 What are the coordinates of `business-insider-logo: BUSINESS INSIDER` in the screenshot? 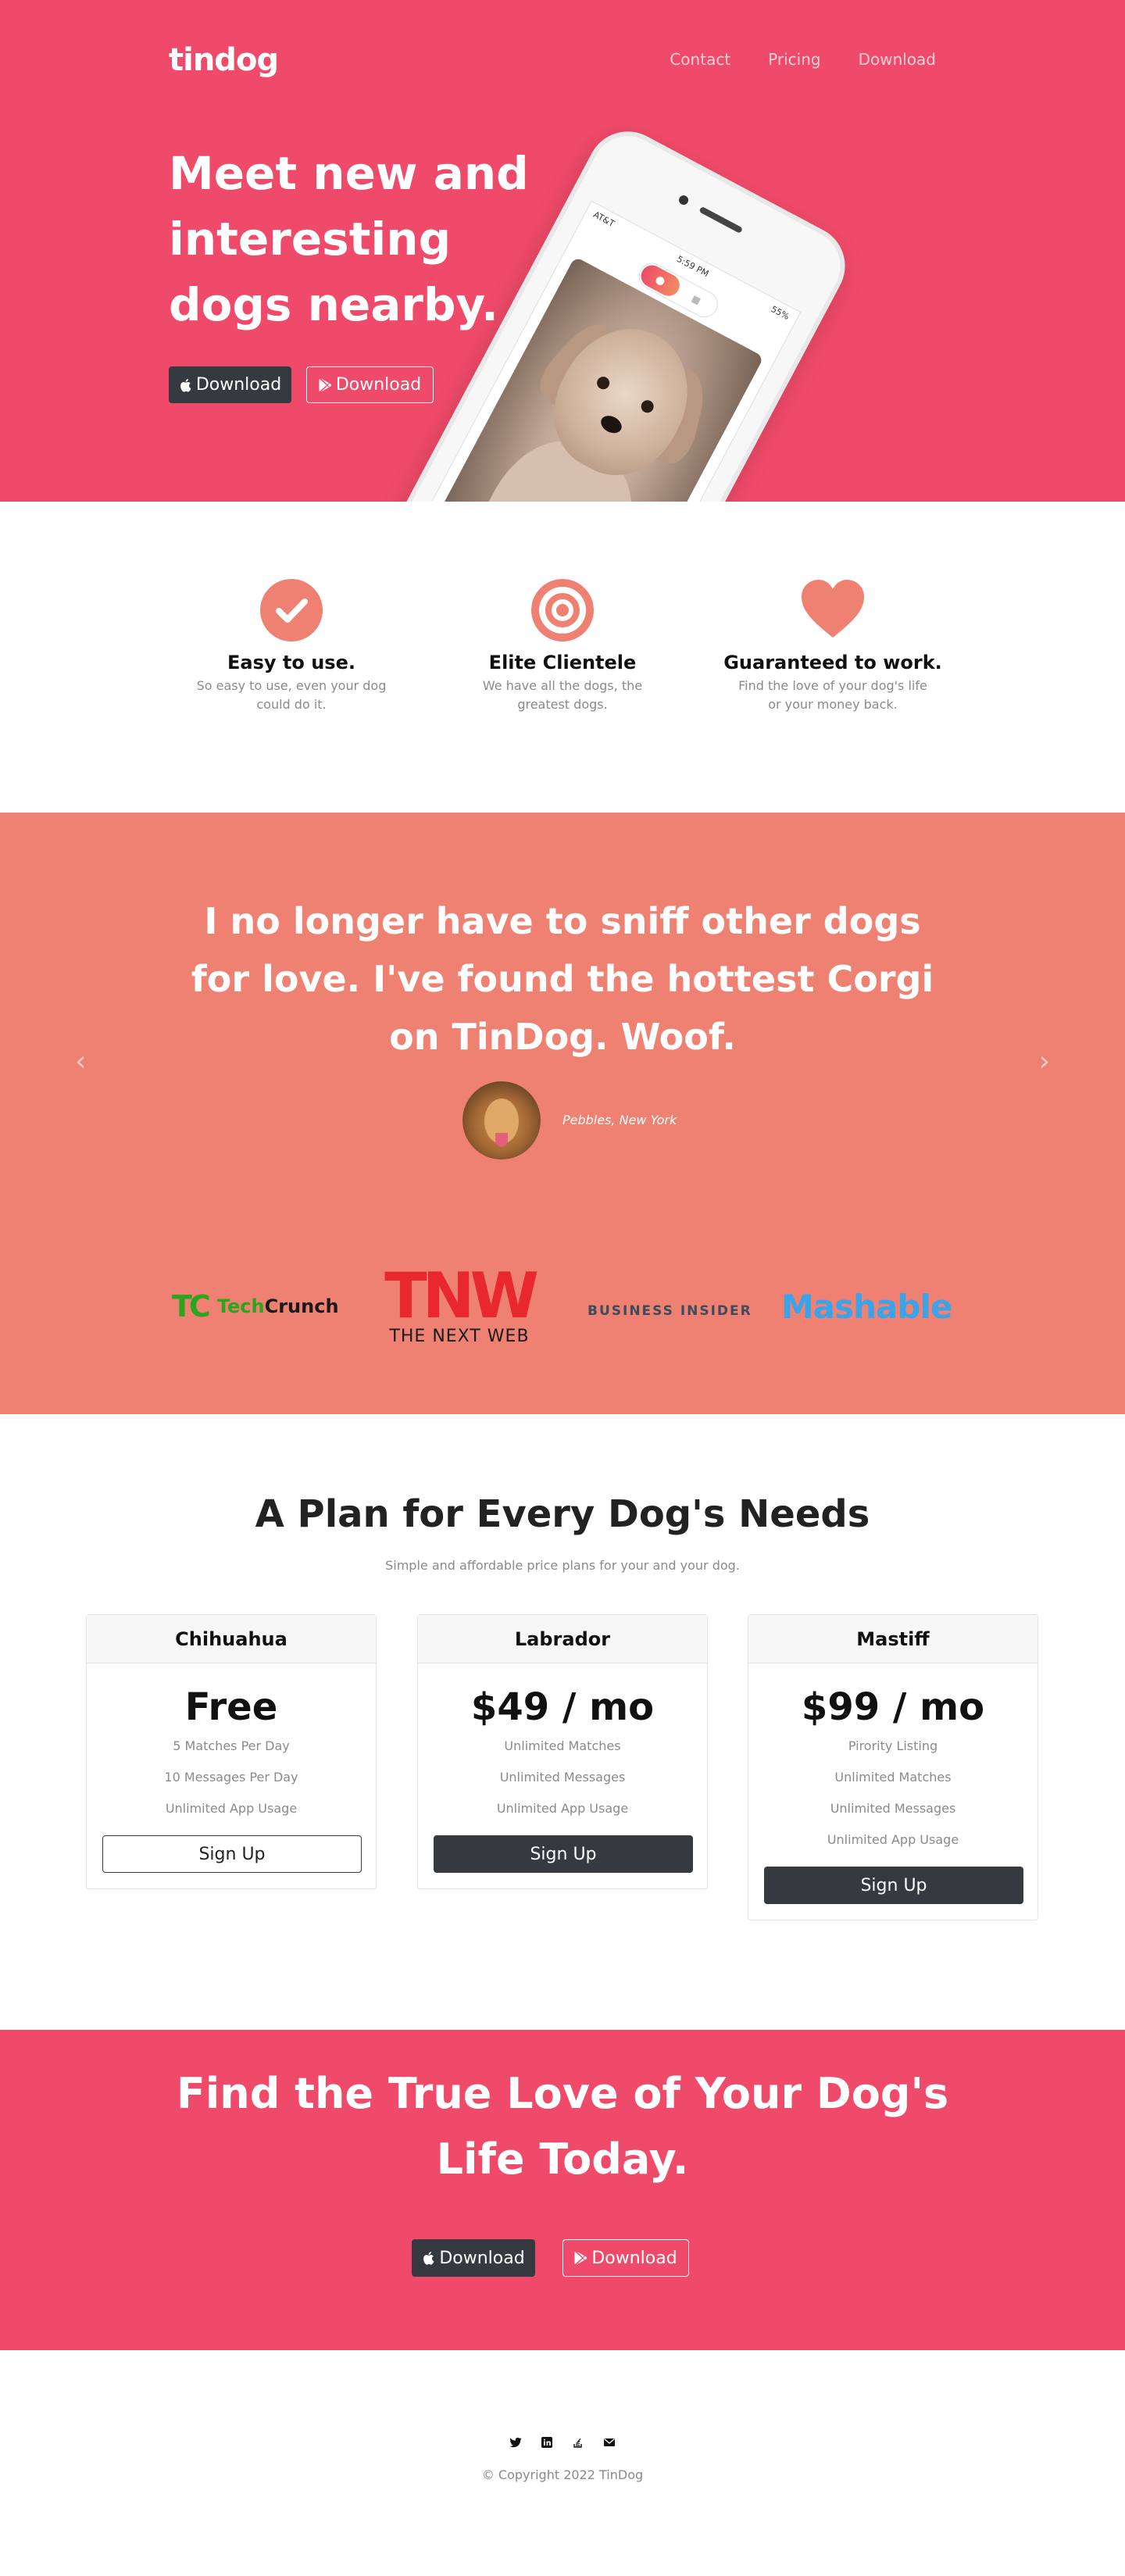 It's located at (670, 1311).